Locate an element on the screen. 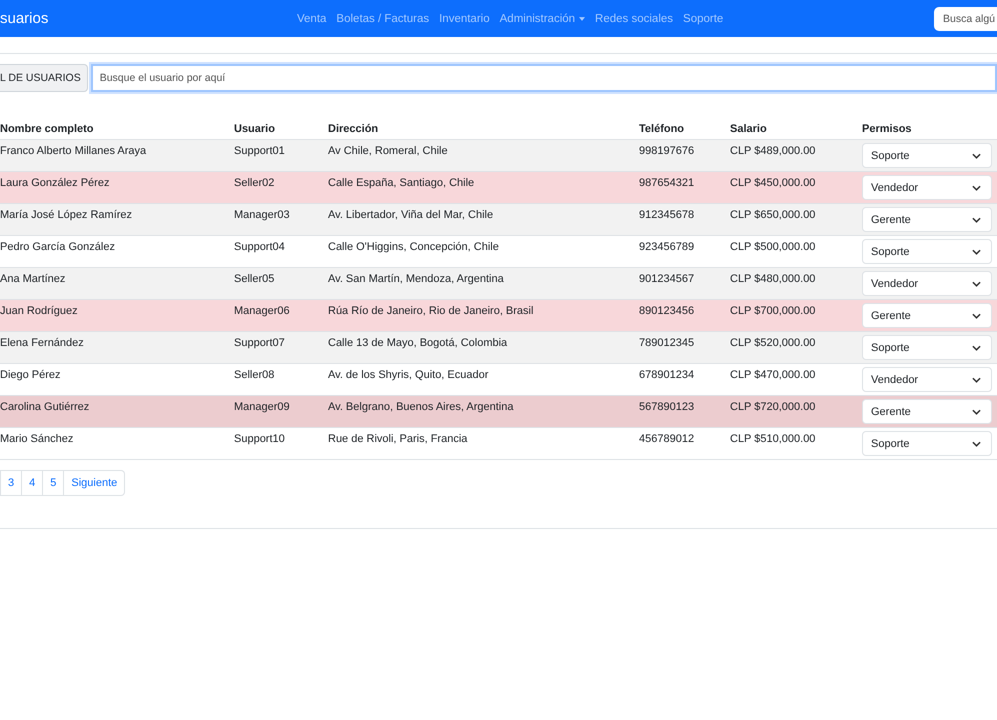 This screenshot has width=997, height=720. table-cell: 789012345 is located at coordinates (666, 343).